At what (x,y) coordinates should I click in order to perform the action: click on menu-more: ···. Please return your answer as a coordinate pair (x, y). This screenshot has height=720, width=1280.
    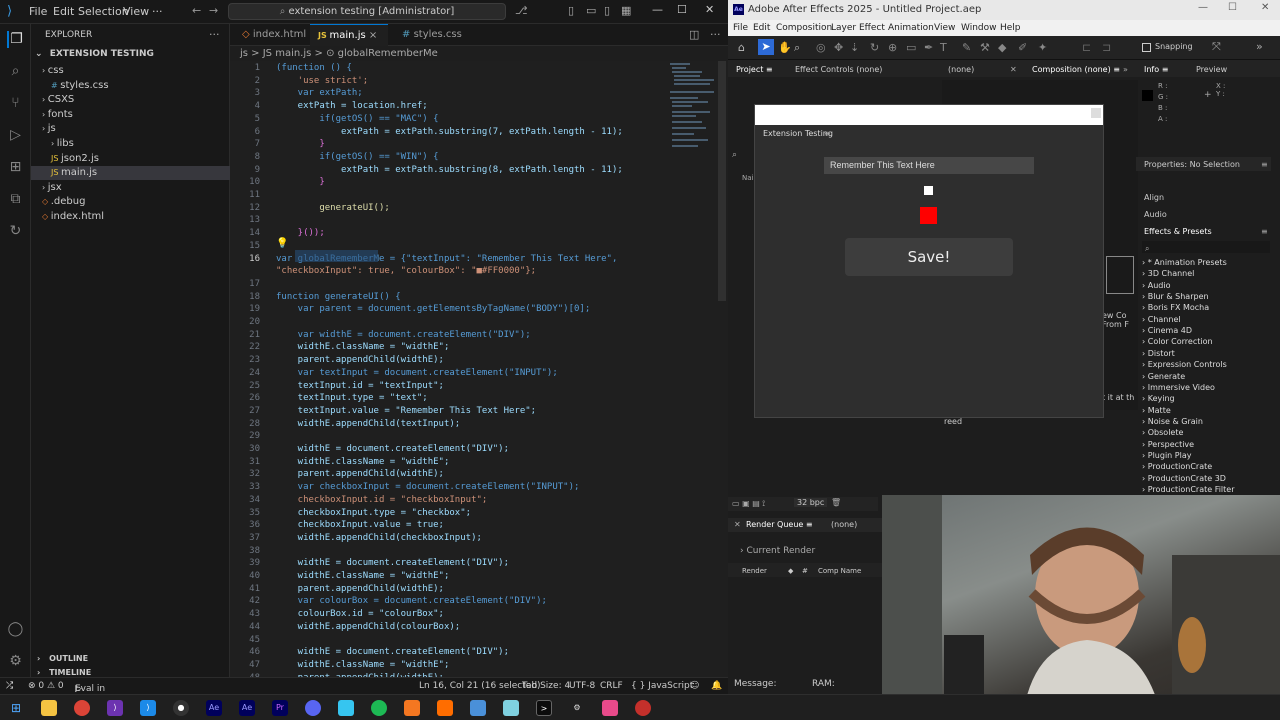
    Looking at the image, I should click on (157, 11).